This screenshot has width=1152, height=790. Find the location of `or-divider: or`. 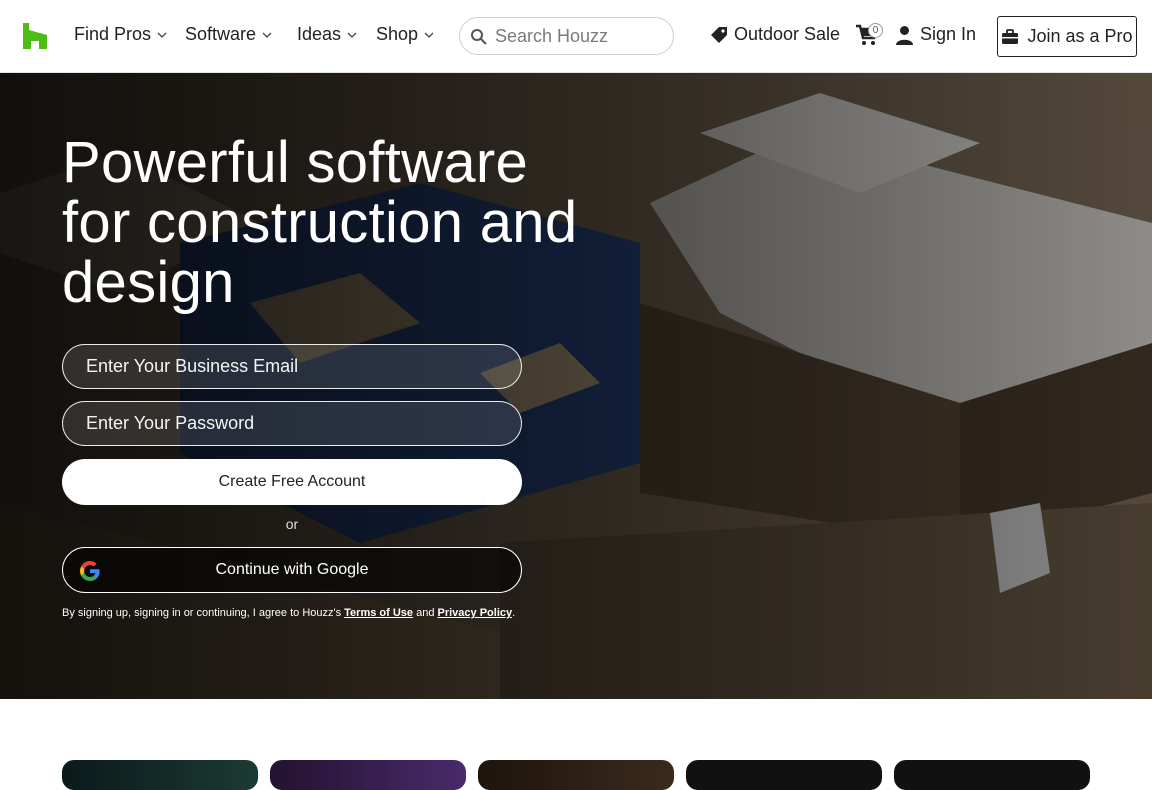

or-divider: or is located at coordinates (292, 524).